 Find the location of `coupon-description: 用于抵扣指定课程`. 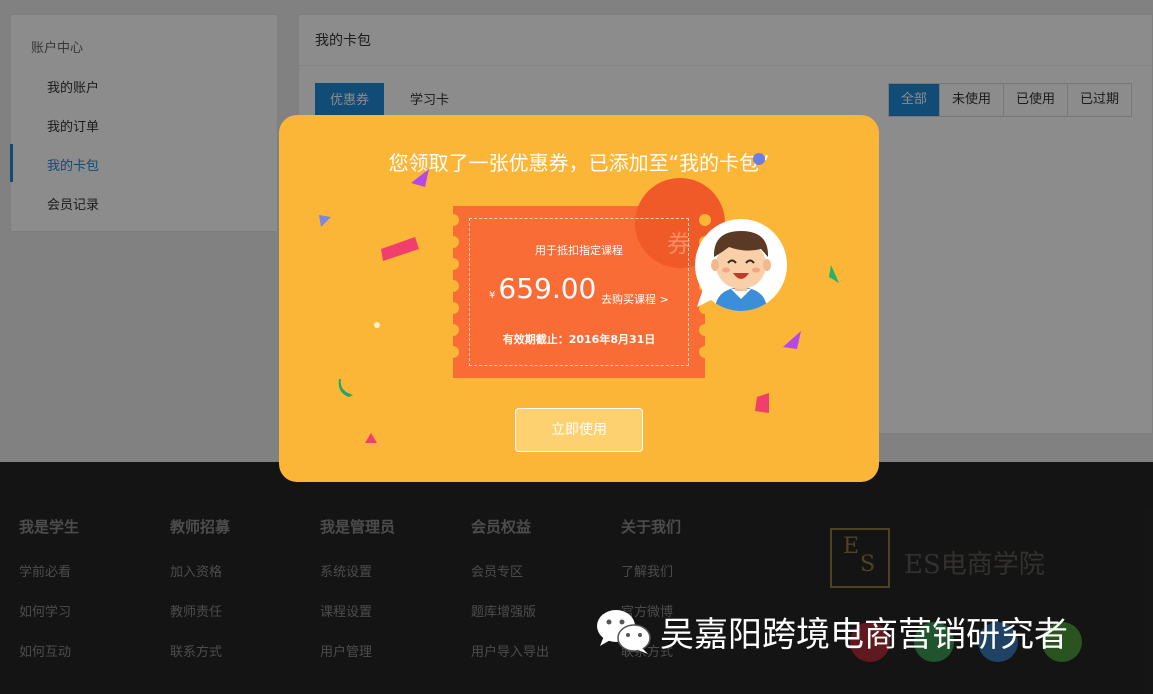

coupon-description: 用于抵扣指定课程 is located at coordinates (579, 250).